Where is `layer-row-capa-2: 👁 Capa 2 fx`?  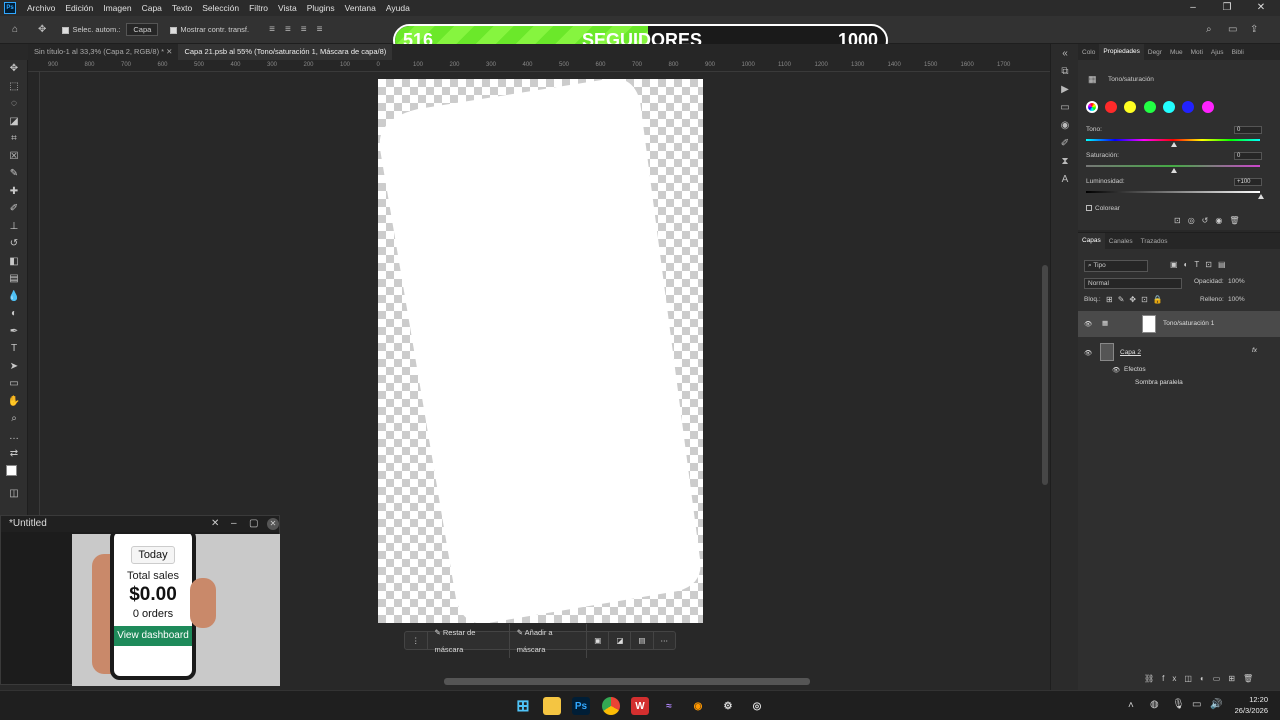
layer-row-capa-2: 👁 Capa 2 fx is located at coordinates (1173, 352).